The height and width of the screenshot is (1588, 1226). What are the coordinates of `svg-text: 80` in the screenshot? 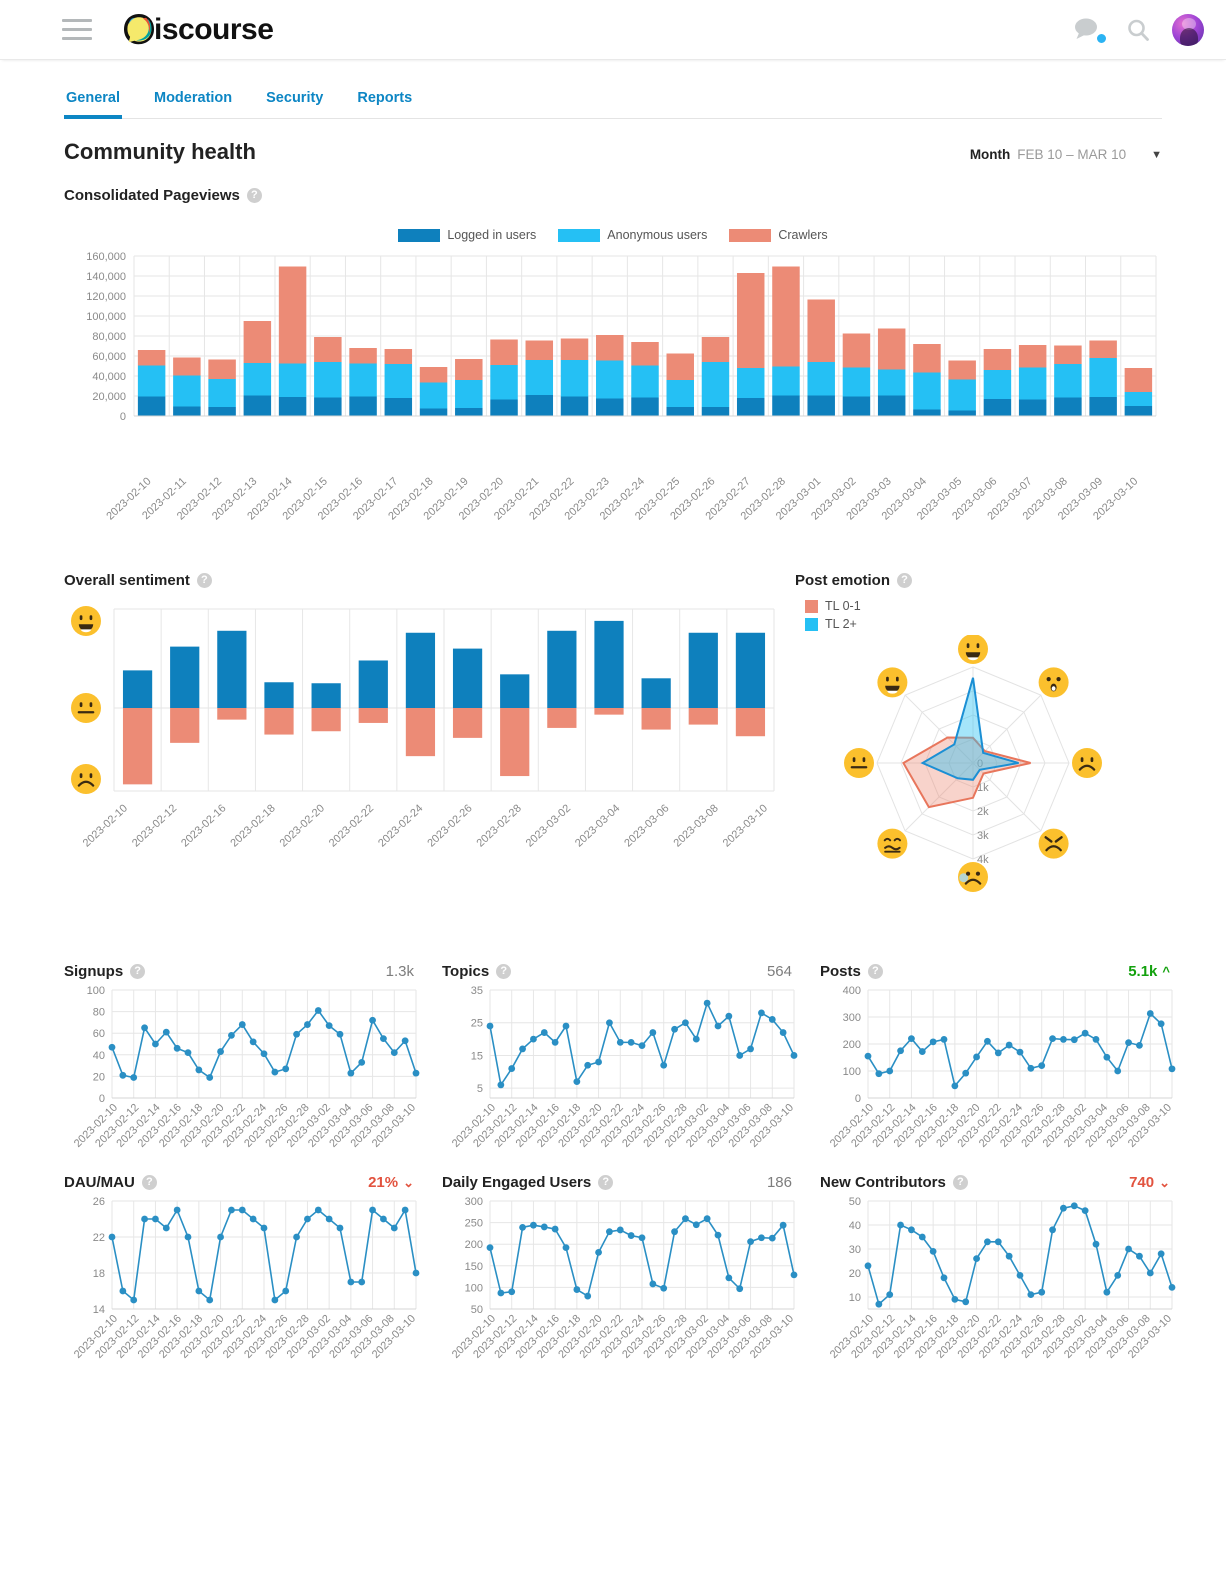 It's located at (99, 1013).